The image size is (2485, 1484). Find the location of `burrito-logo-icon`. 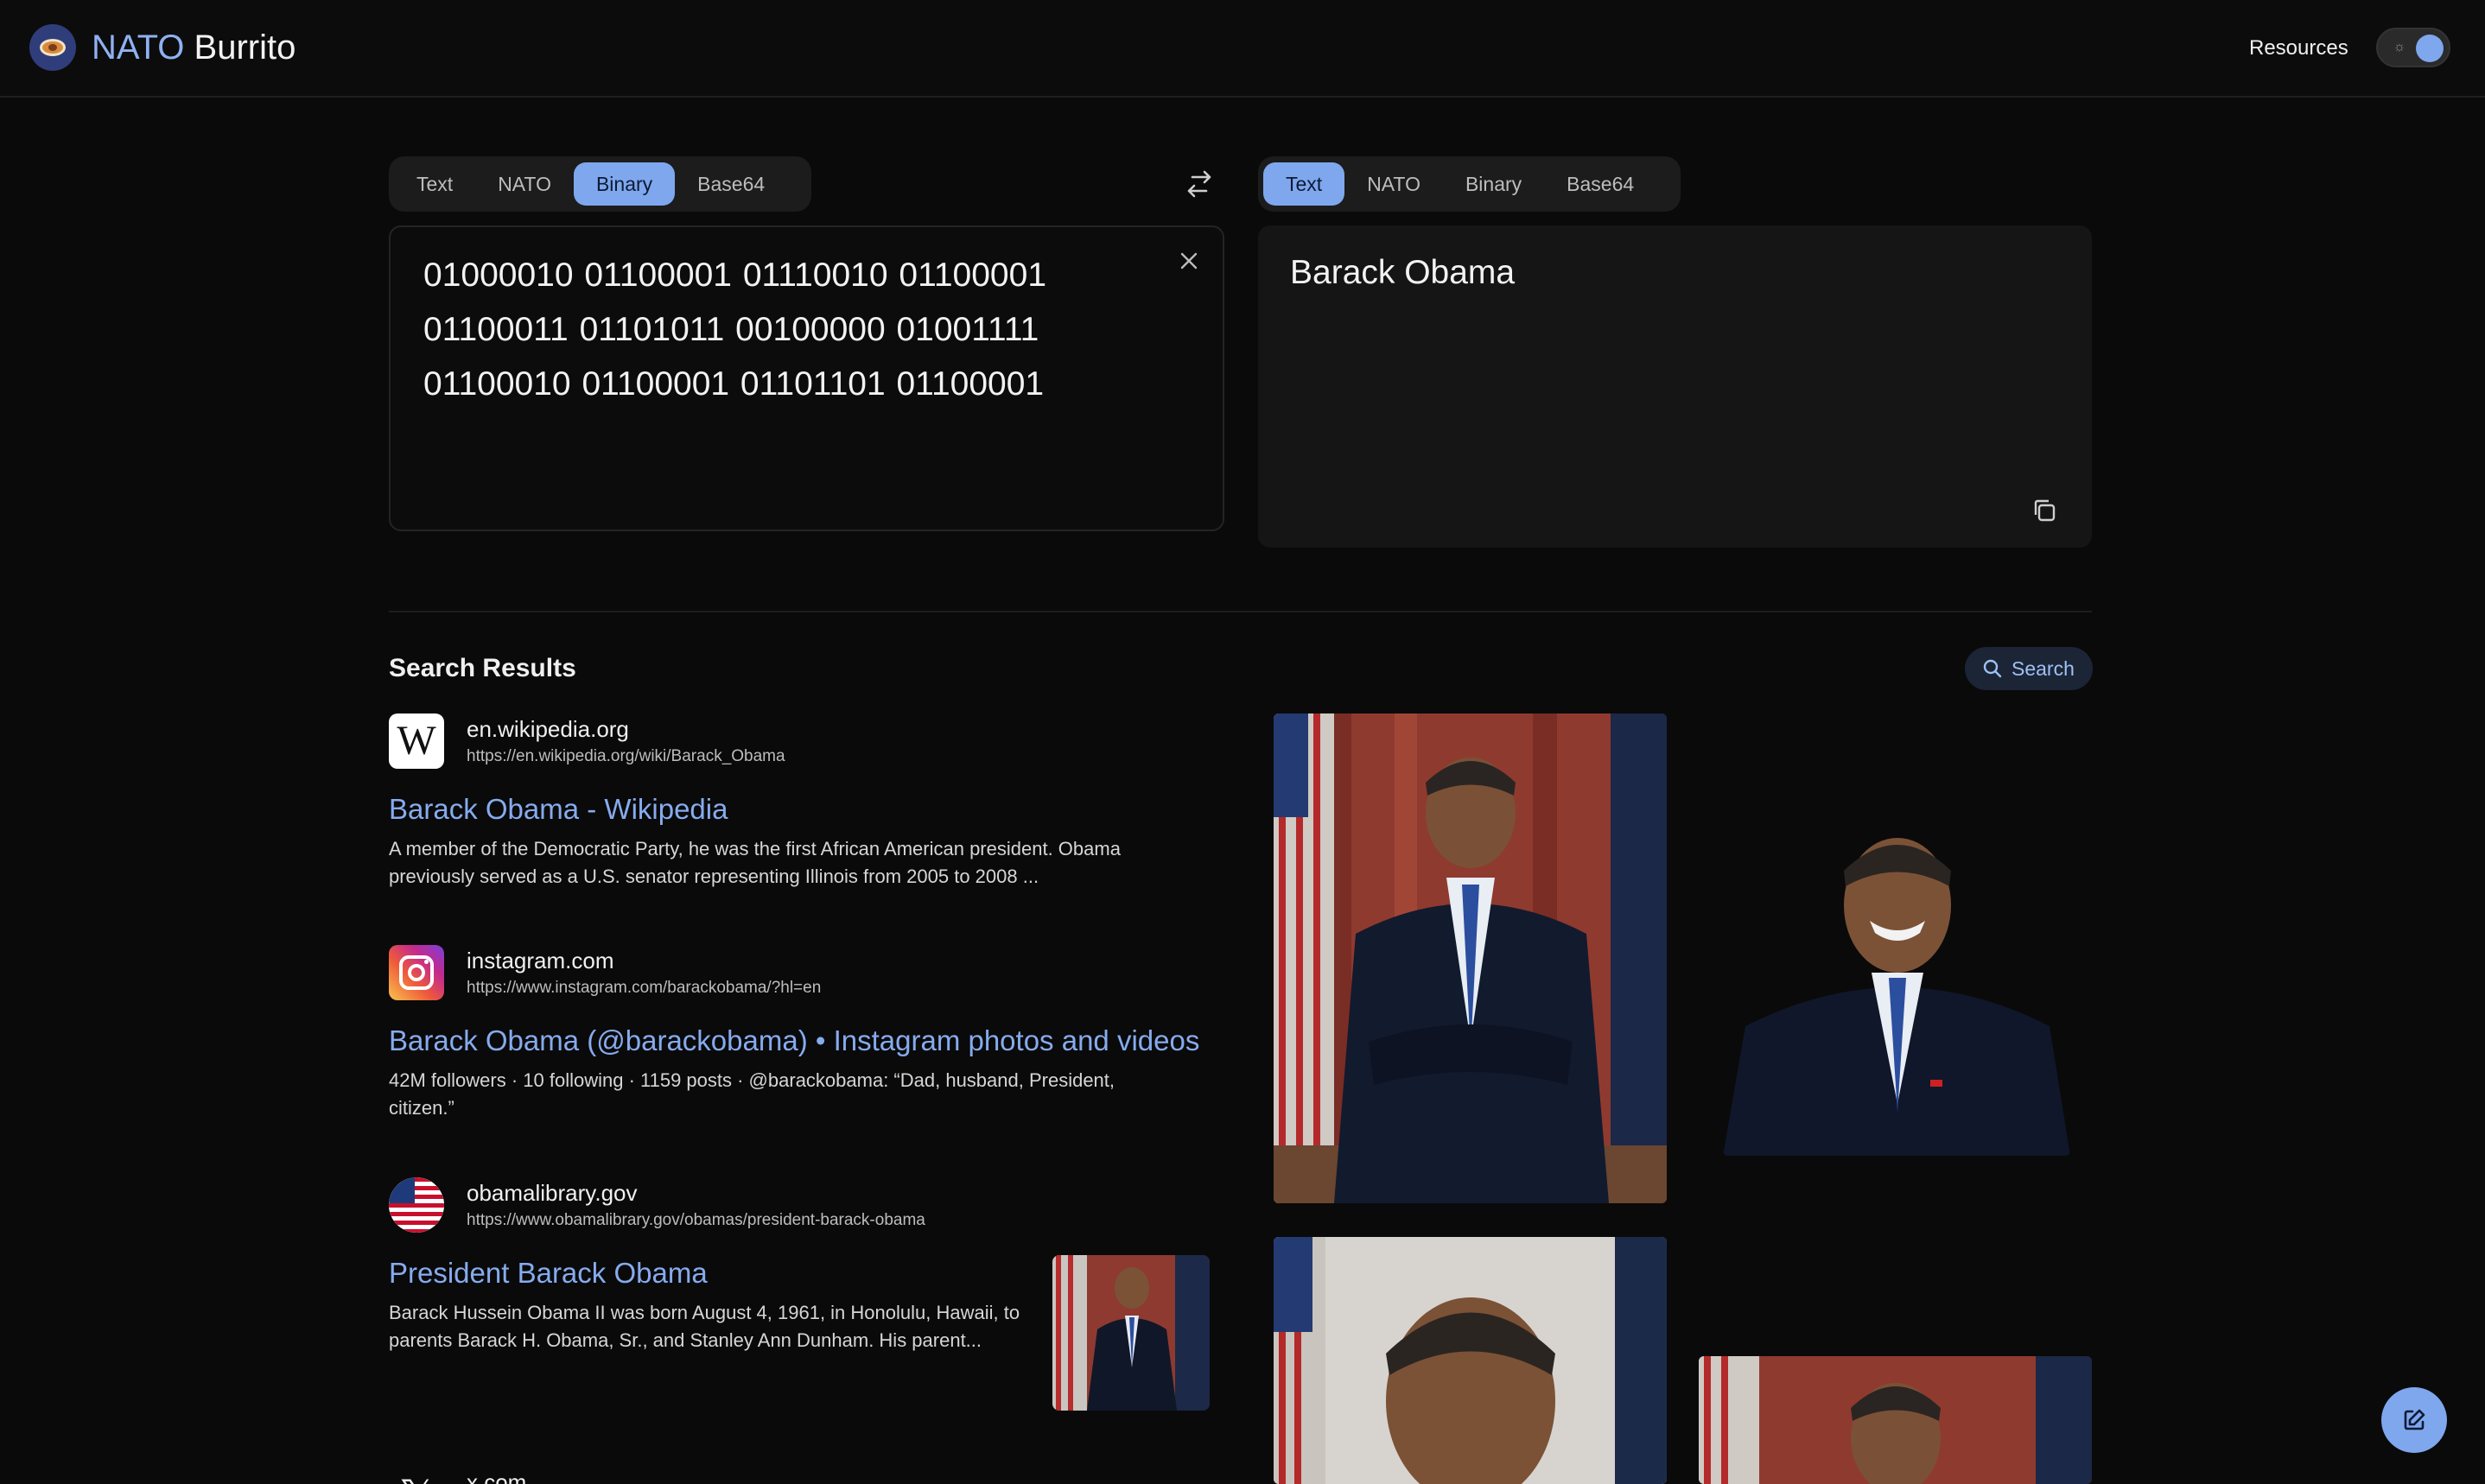

burrito-logo-icon is located at coordinates (53, 47).